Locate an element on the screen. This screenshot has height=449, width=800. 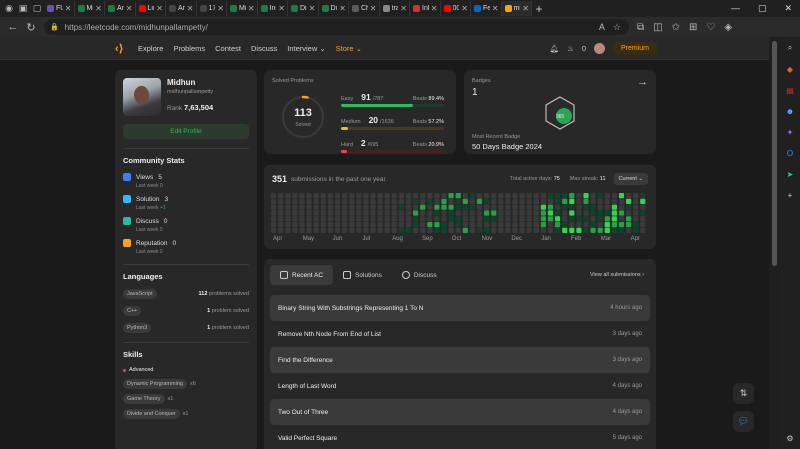
nav-explore: Explore is located at coordinates (150, 48).